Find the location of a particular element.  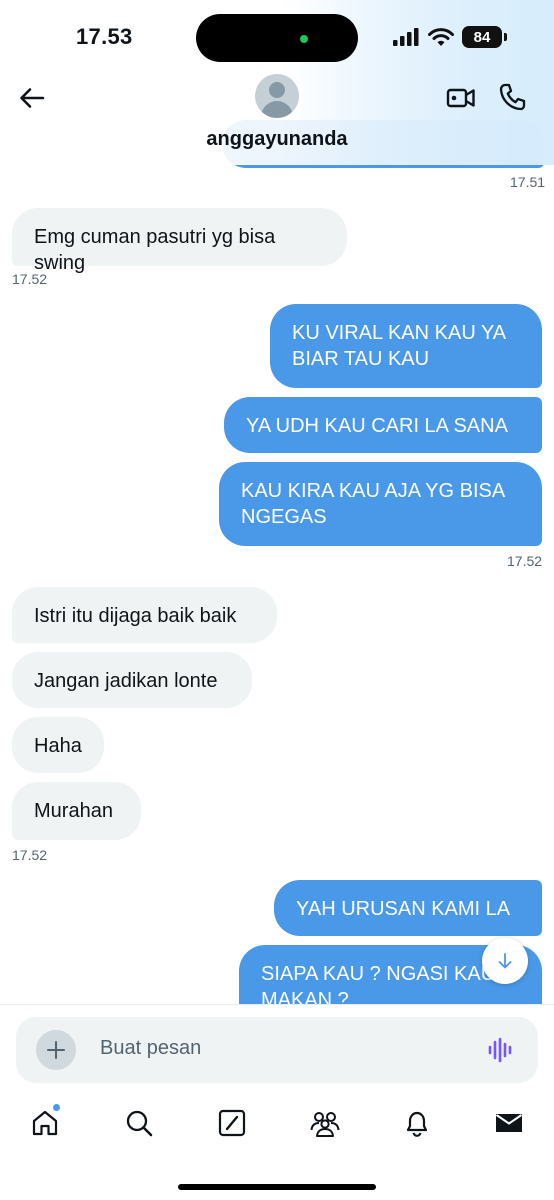

video-call-button is located at coordinates (461, 98).